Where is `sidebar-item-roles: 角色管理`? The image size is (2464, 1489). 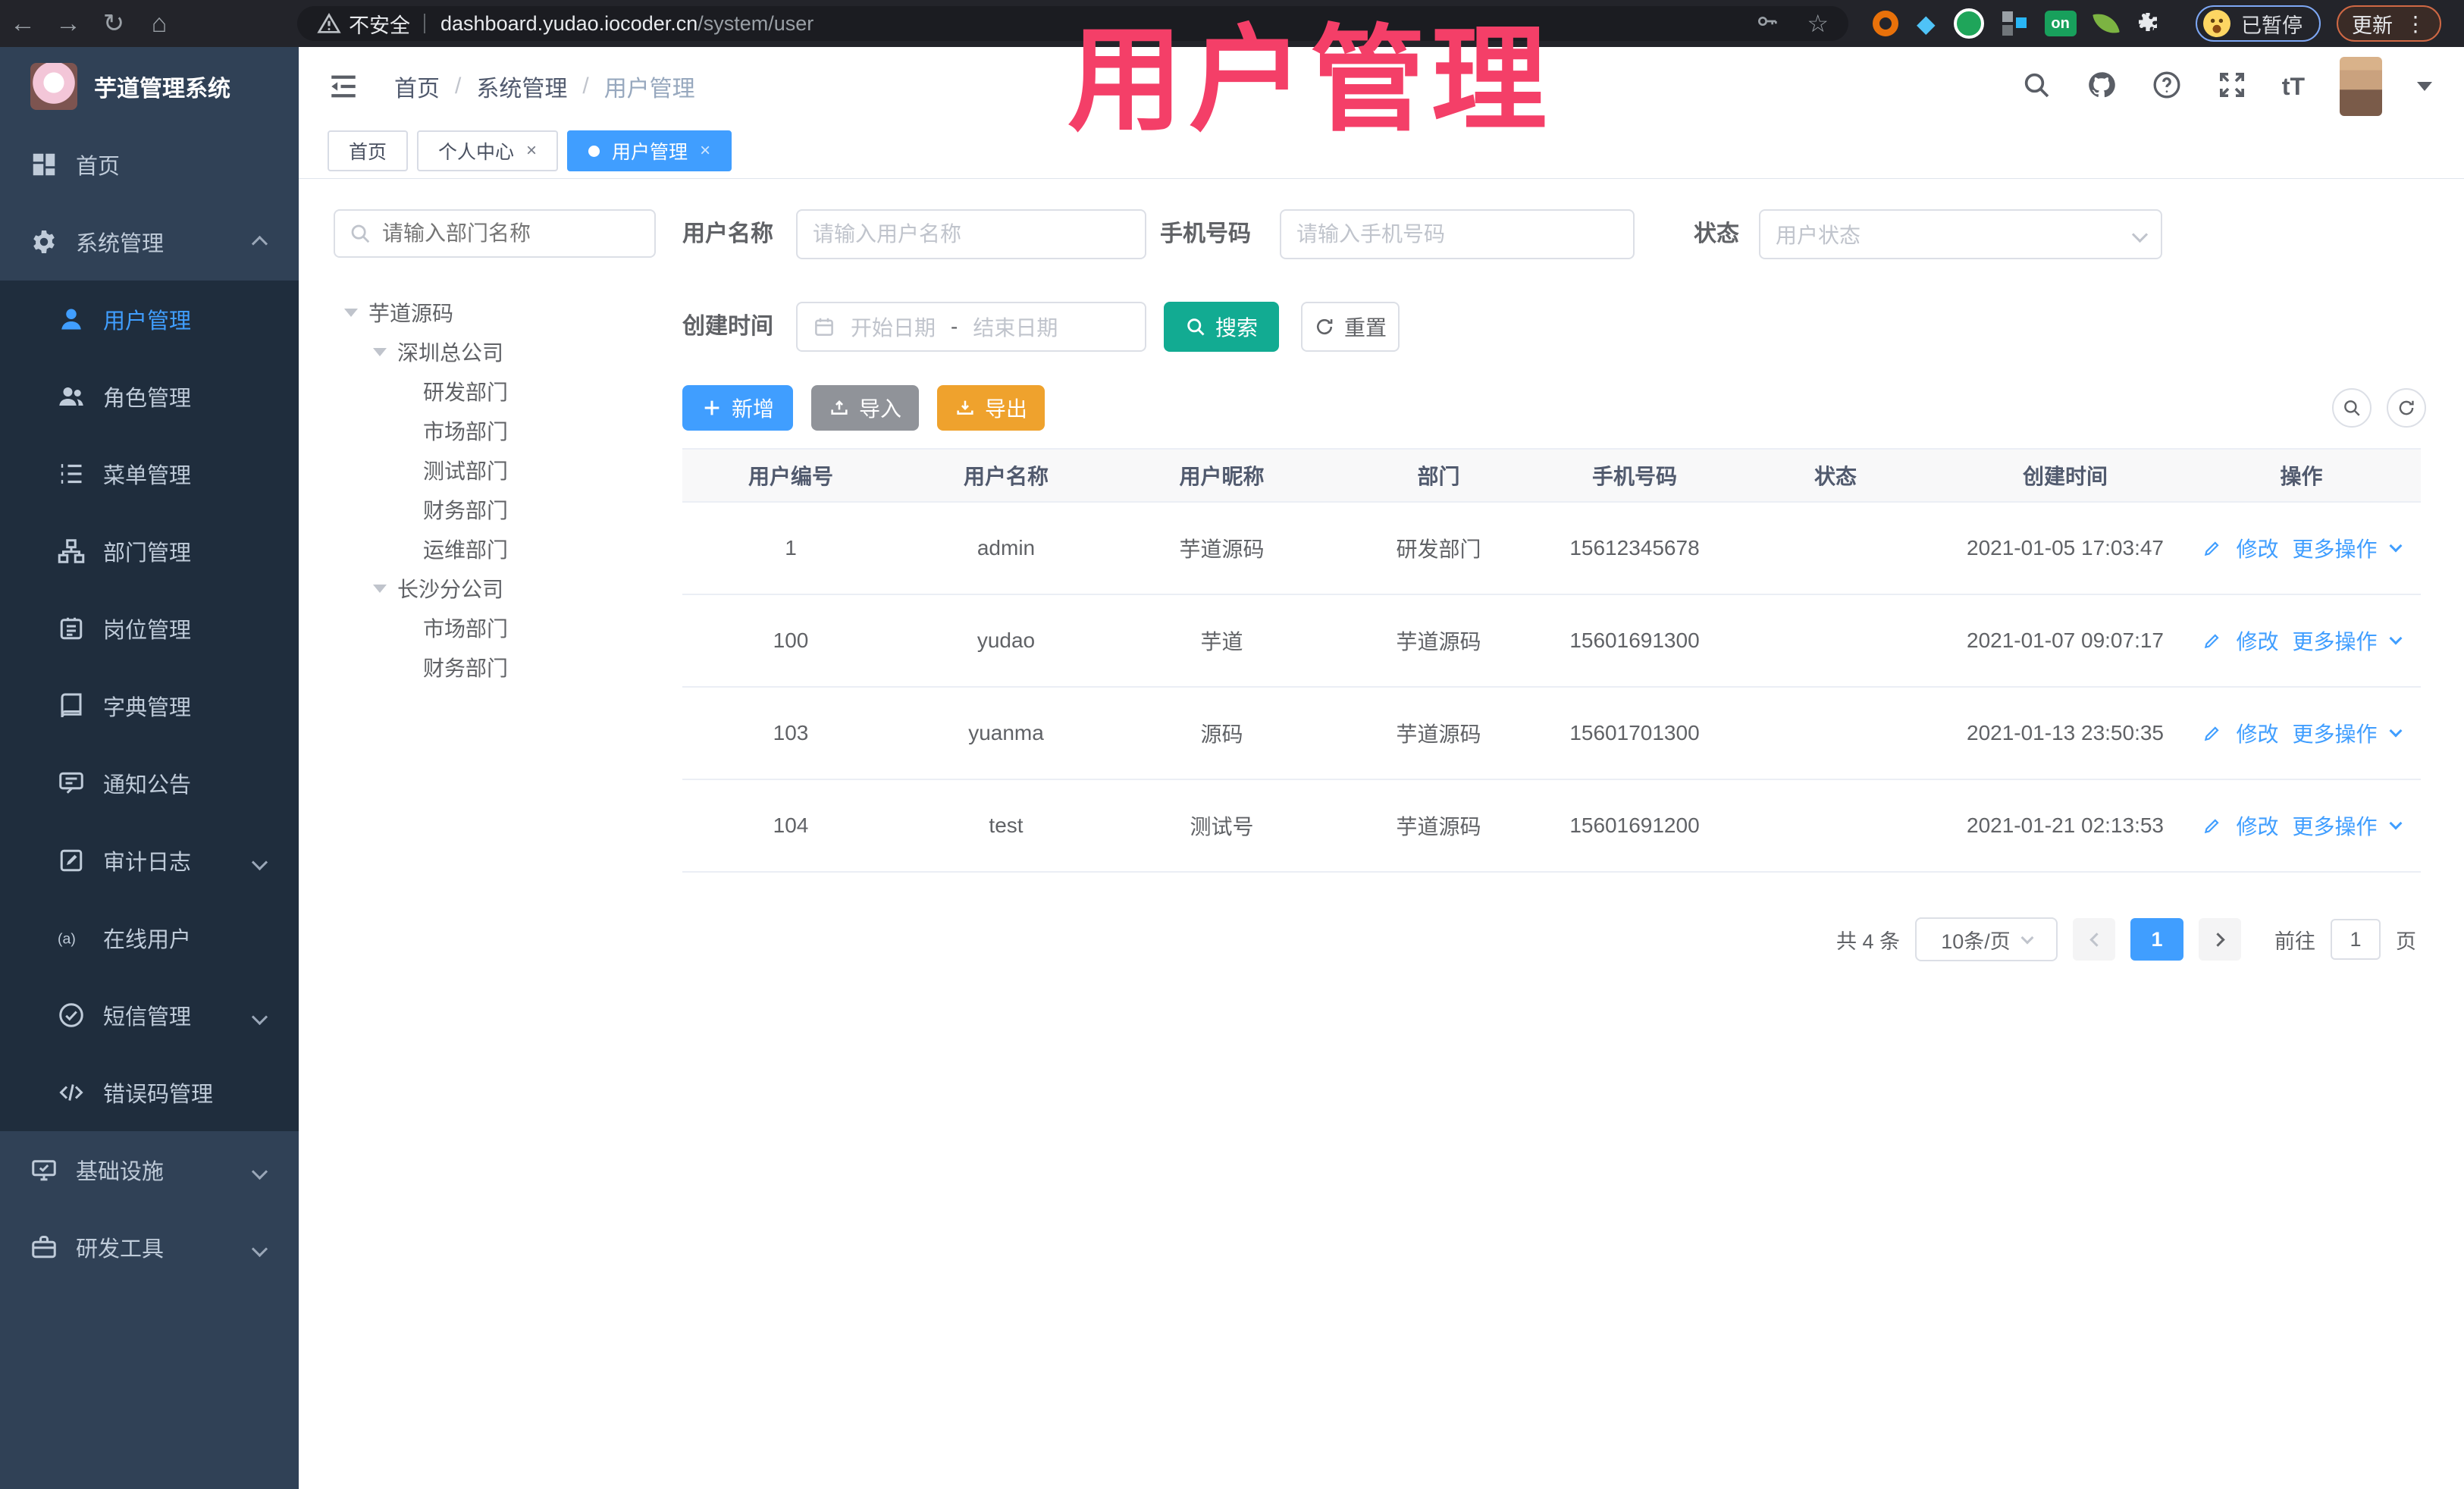 sidebar-item-roles: 角色管理 is located at coordinates (150, 397).